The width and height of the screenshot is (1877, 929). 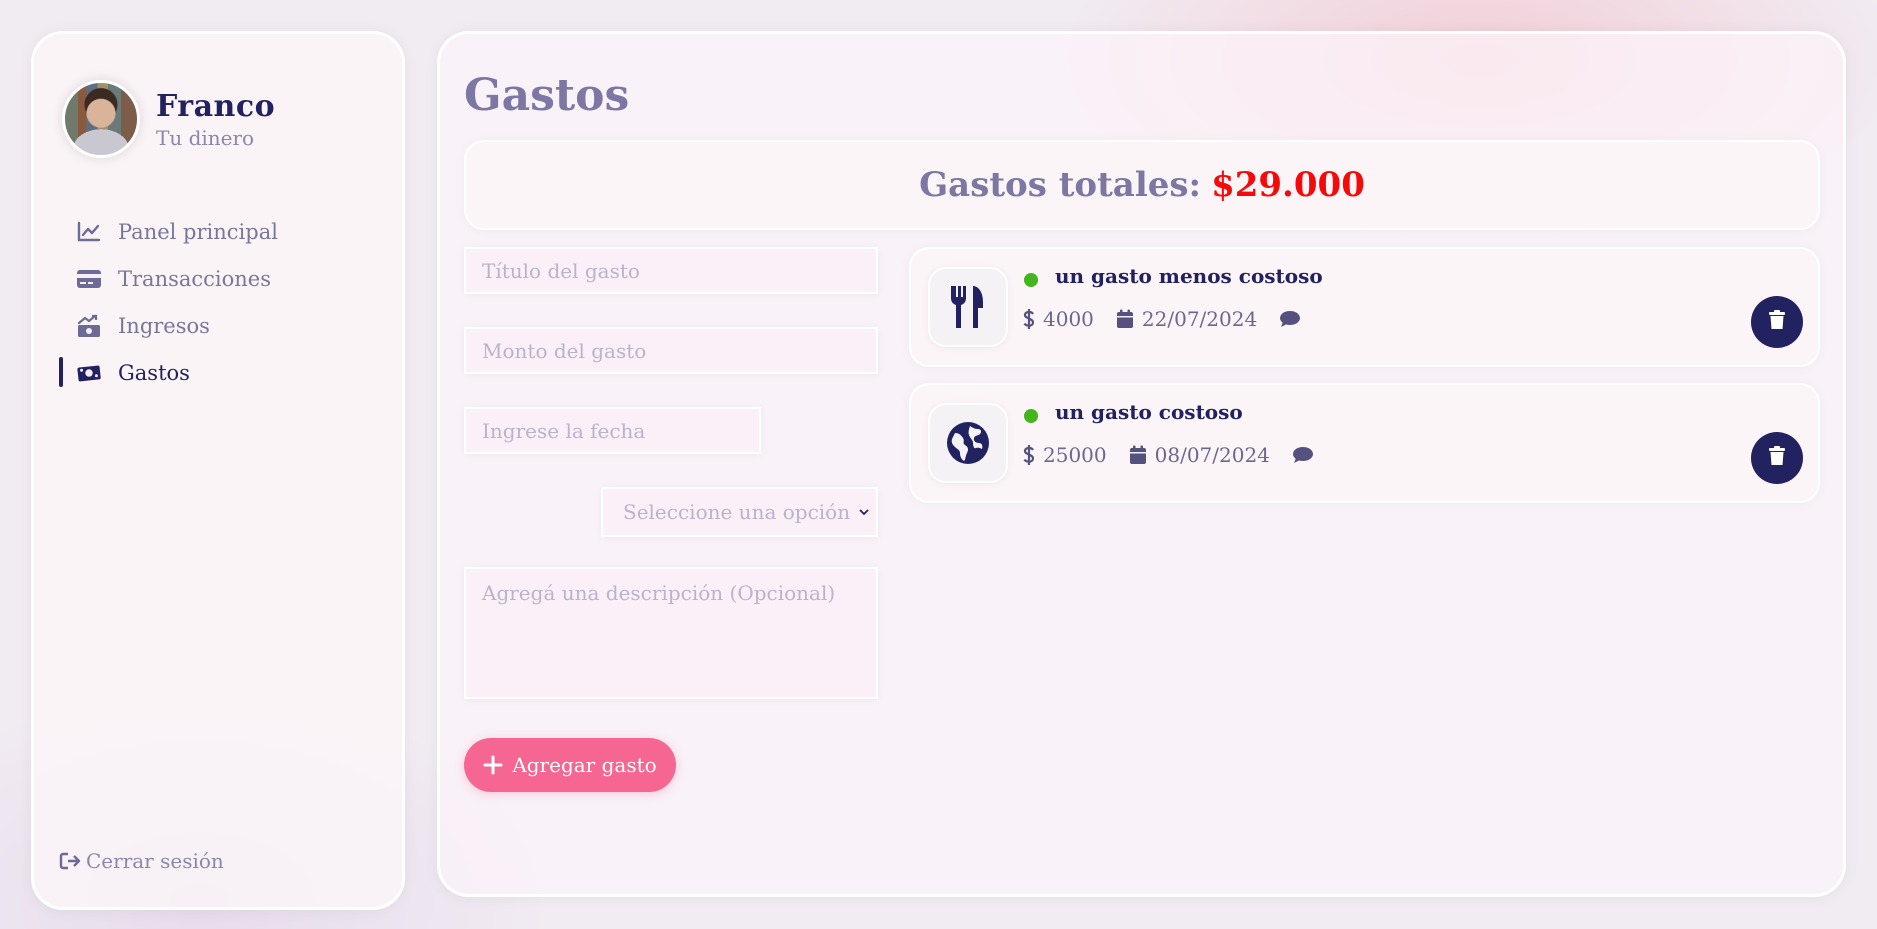 I want to click on sidebar-item-label: Ingresos, so click(x=164, y=325).